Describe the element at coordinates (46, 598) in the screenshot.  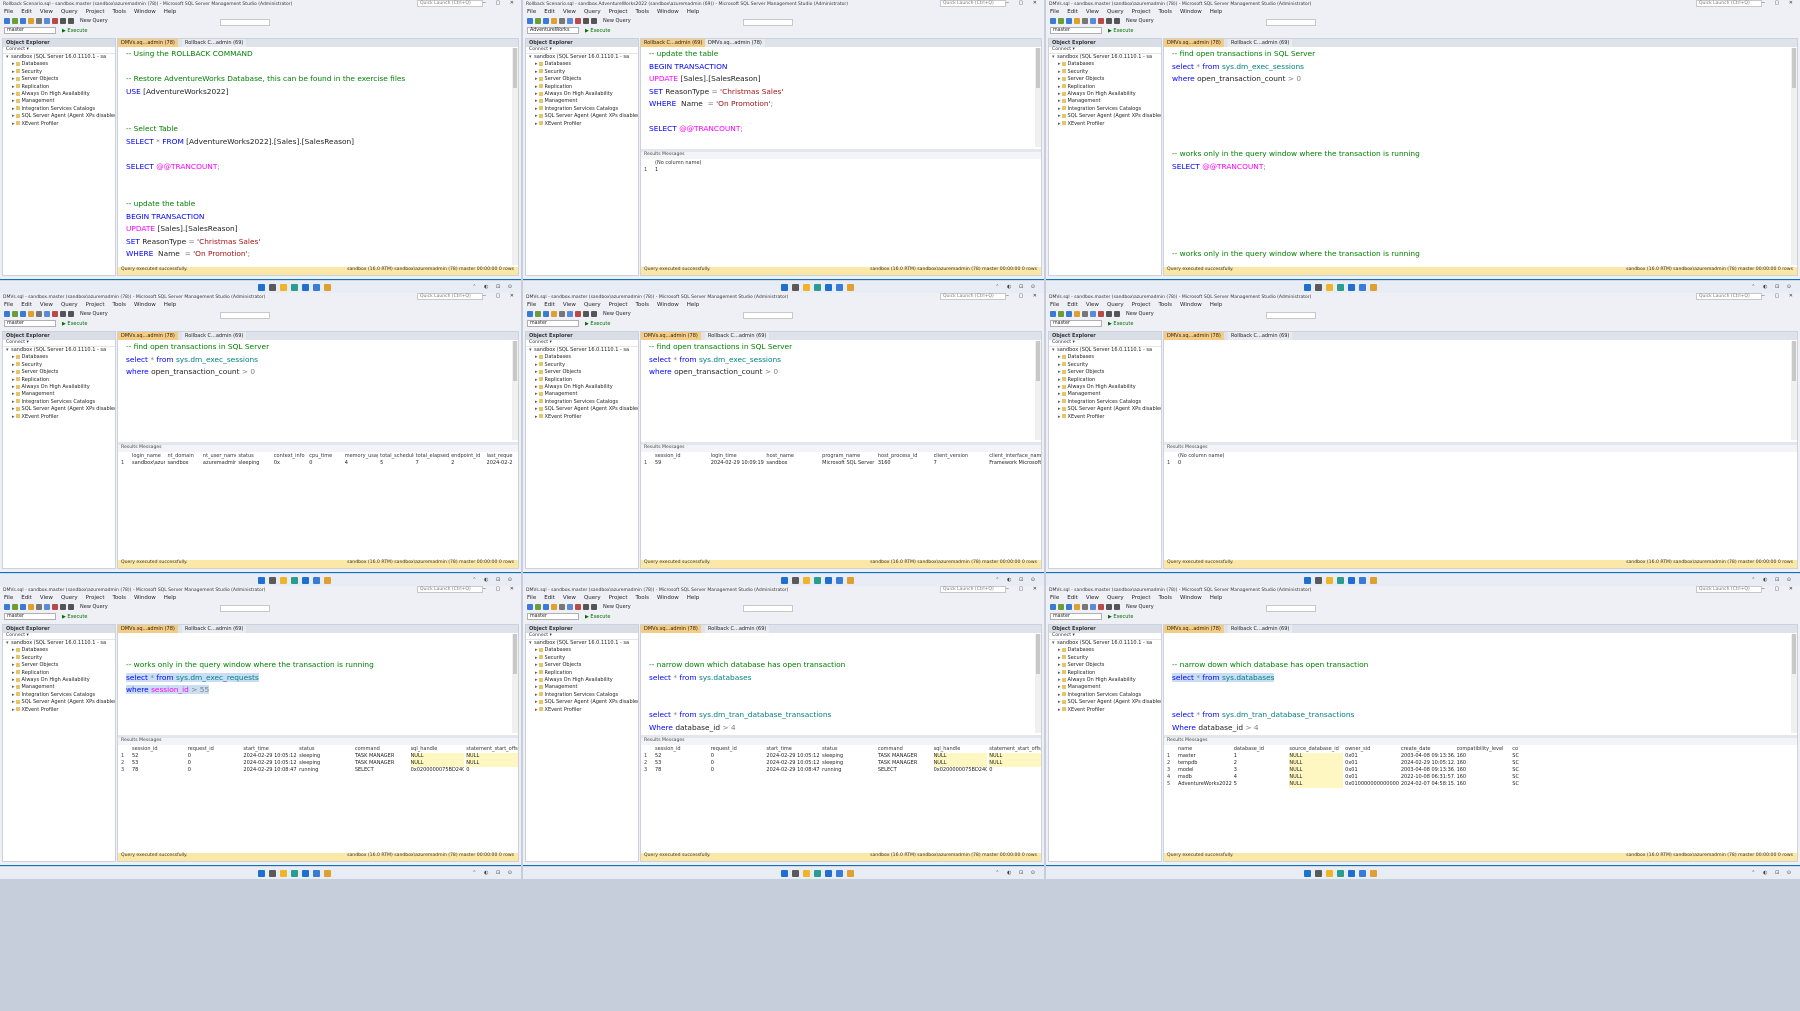
I see `menu-item-view: View` at that location.